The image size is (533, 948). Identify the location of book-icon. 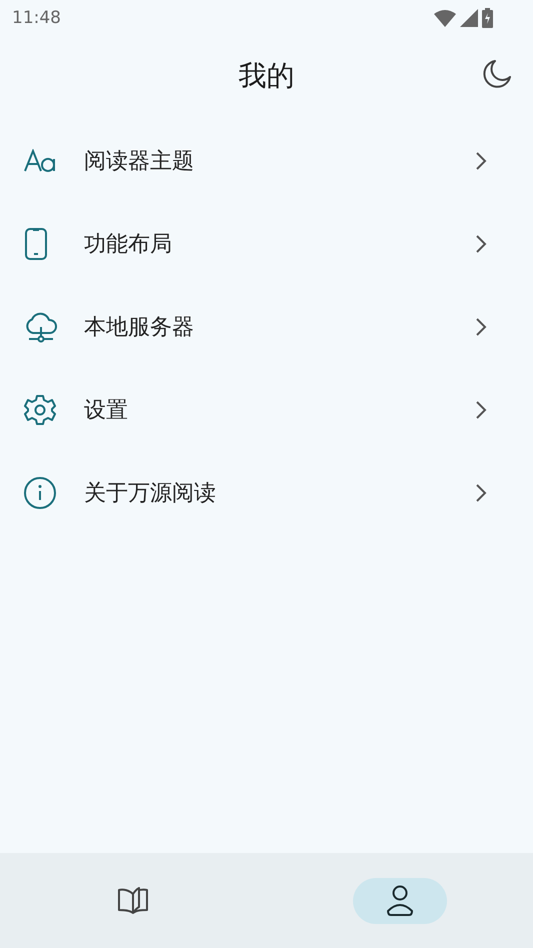
(133, 901).